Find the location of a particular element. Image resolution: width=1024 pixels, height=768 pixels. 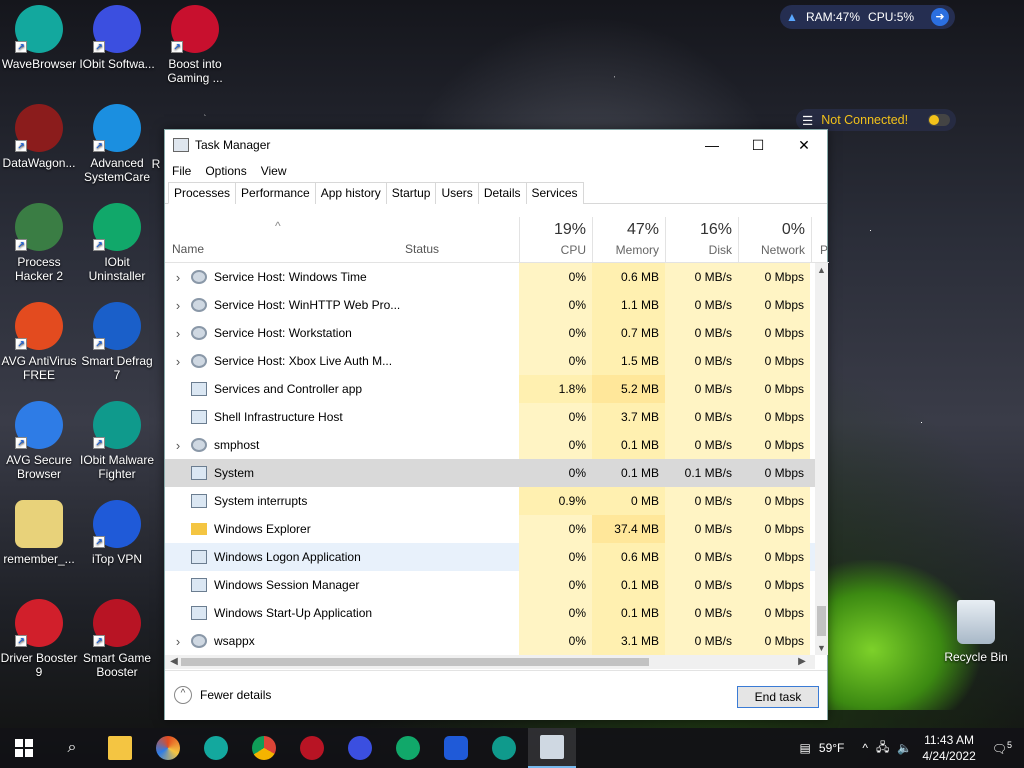

process-row: › smphost 0% 0.1 MB 0 MB/s 0 Mbps is located at coordinates (491, 445).